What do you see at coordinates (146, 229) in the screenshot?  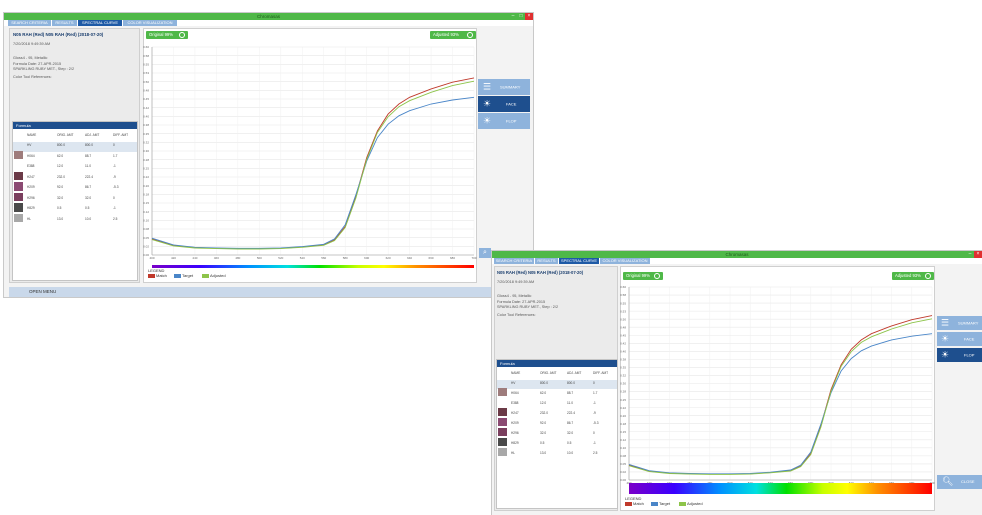 I see `y-tick-label: 0.08` at bounding box center [146, 229].